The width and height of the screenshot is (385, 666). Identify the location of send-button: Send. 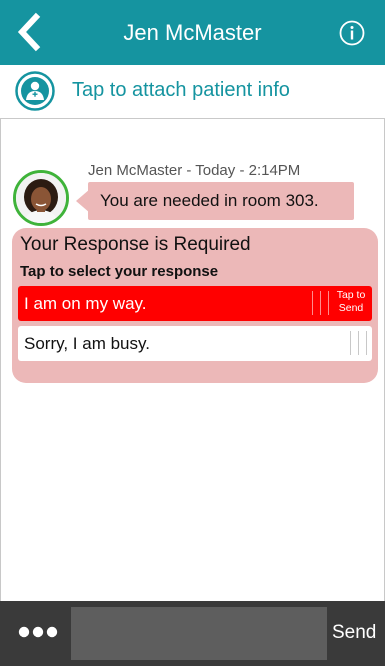
(354, 633).